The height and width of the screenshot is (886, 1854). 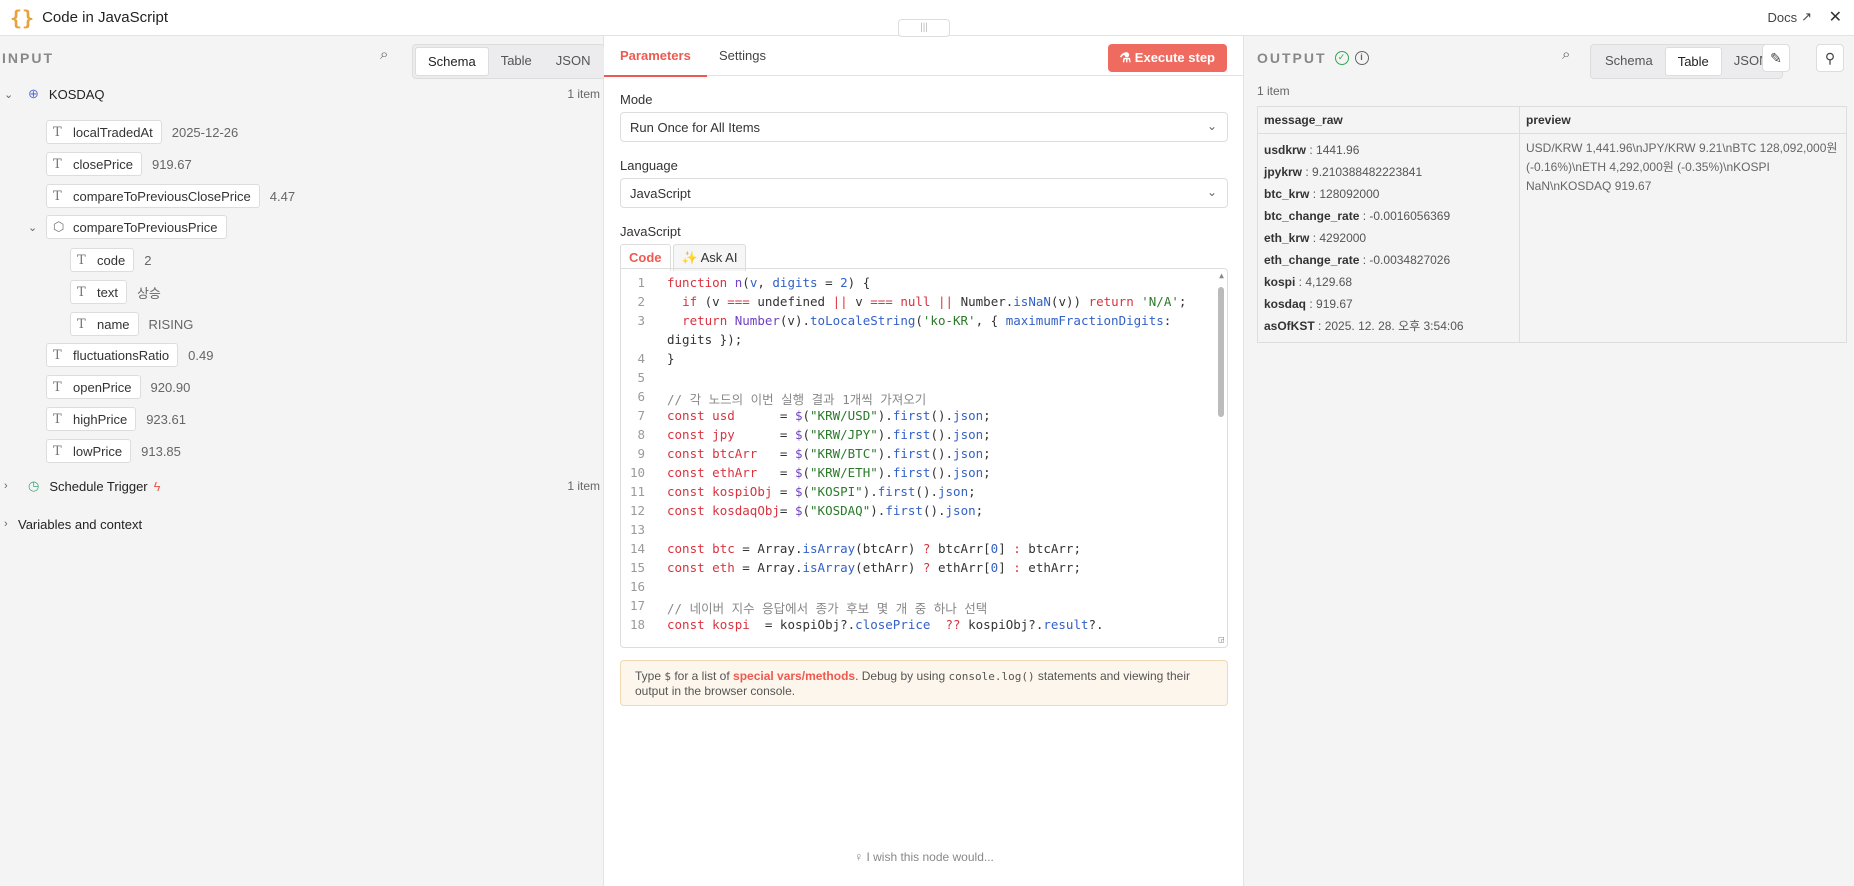 I want to click on field-pill: TclosePrice, so click(x=94, y=164).